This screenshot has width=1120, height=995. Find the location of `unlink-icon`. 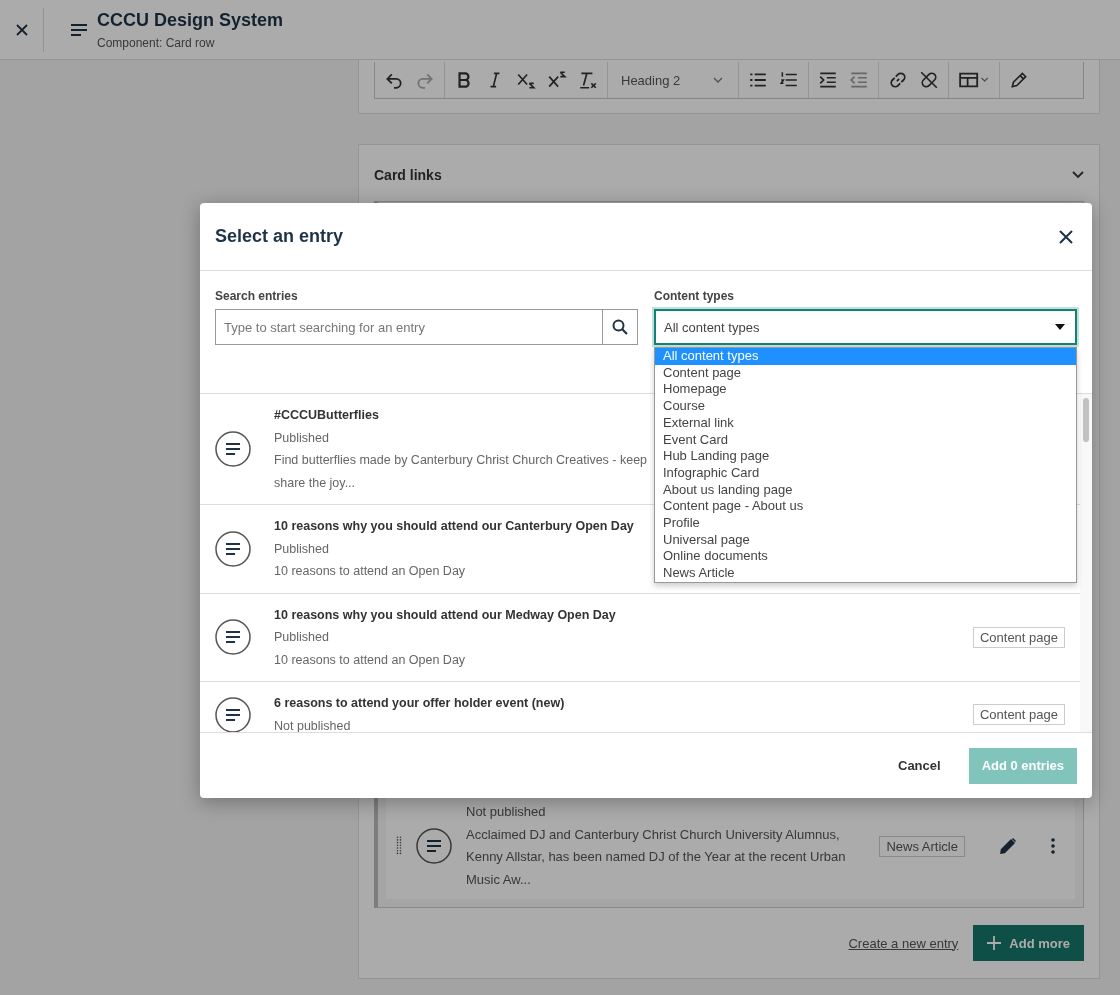

unlink-icon is located at coordinates (929, 80).